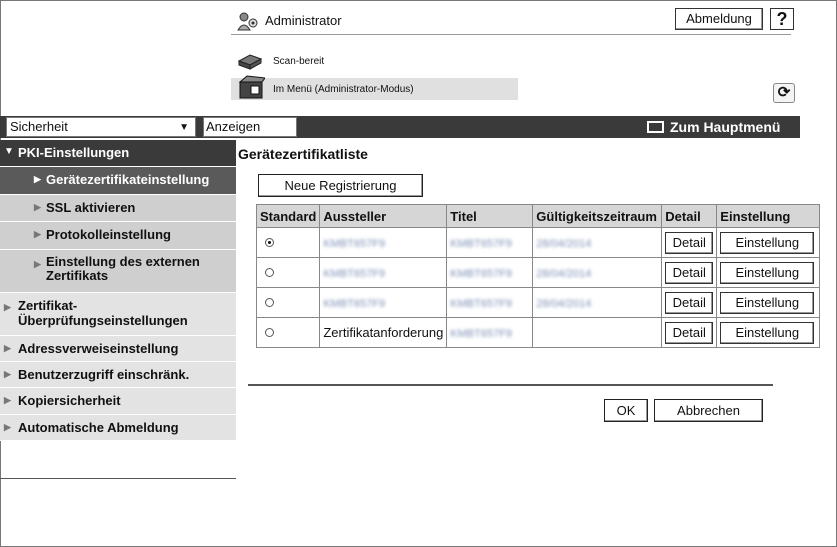  I want to click on device-icon, so click(251, 87).